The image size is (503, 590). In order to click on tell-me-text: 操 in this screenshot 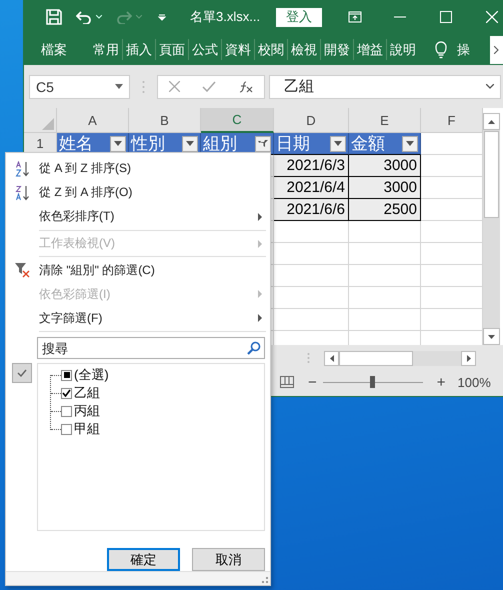, I will do `click(463, 49)`.